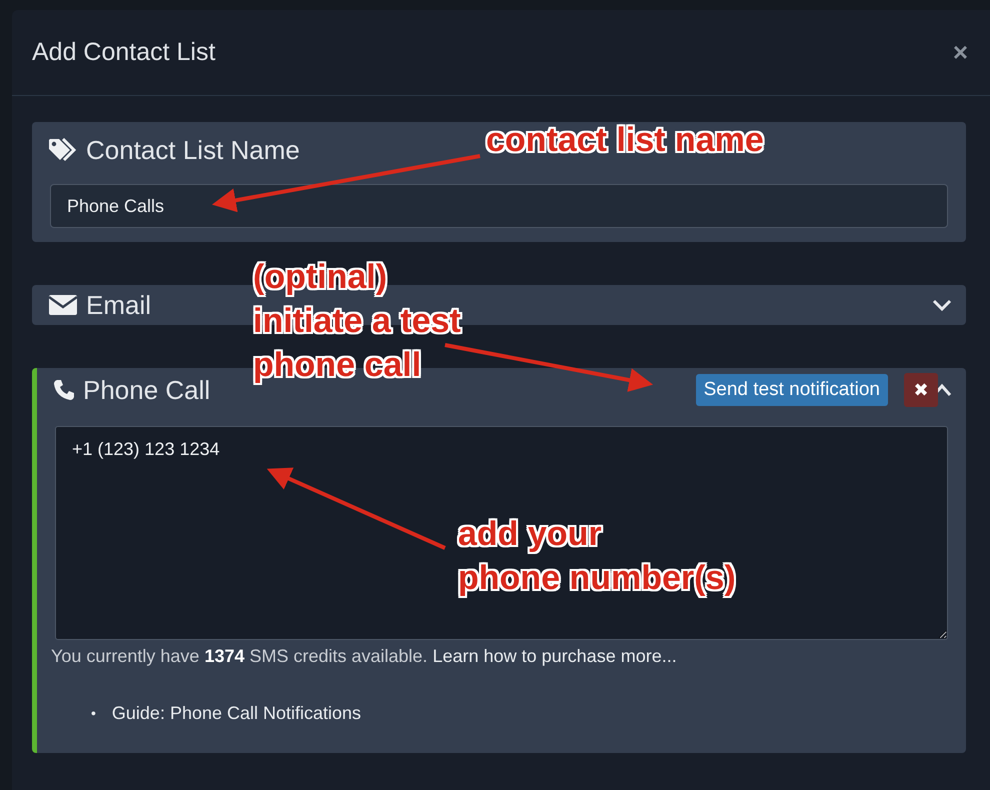 The height and width of the screenshot is (790, 990). I want to click on chevron-icon, so click(942, 305).